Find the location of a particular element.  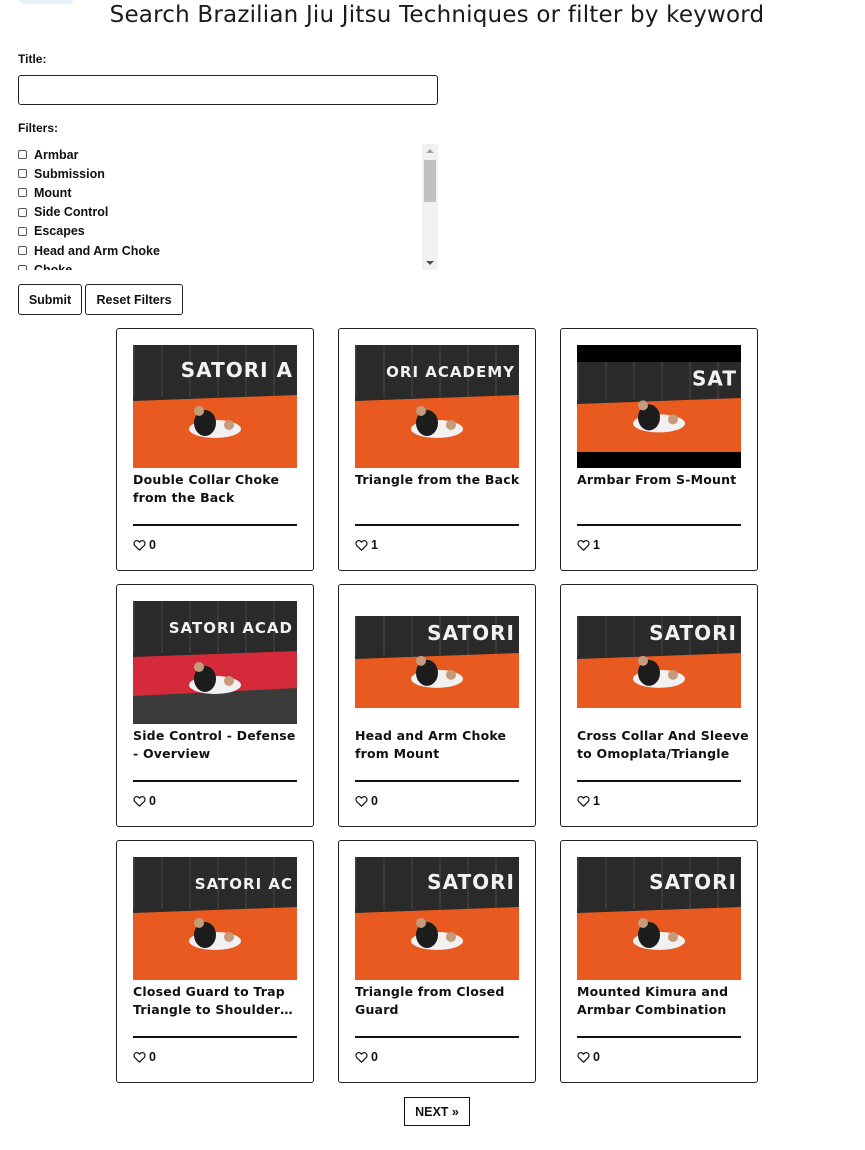

technique-card: ORI ACADEMY Triangle from the Back 1 is located at coordinates (437, 449).